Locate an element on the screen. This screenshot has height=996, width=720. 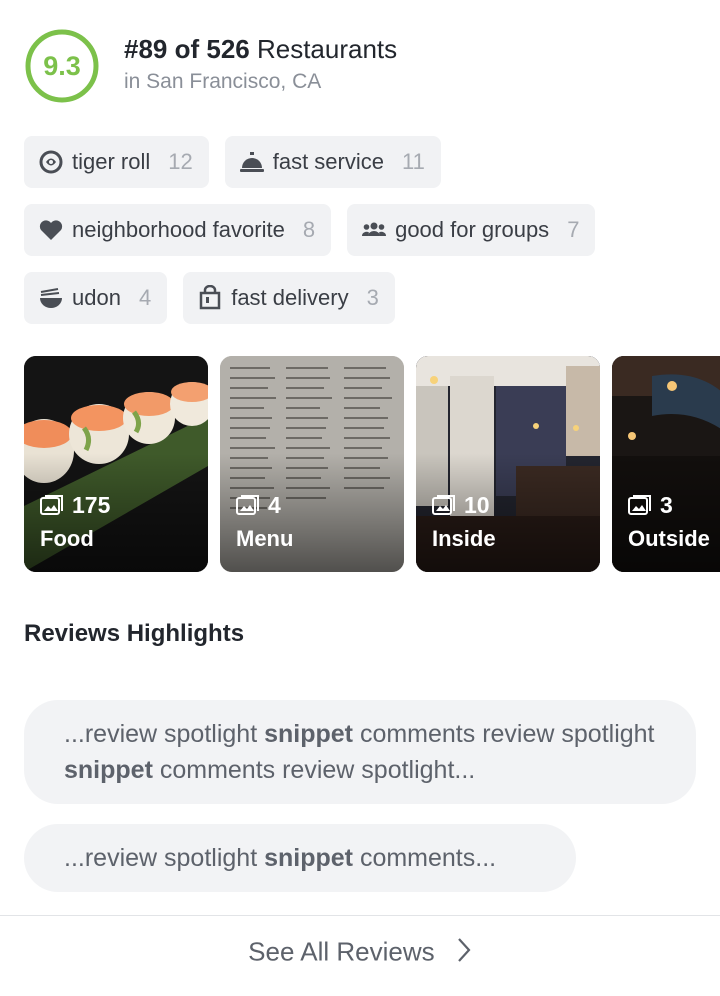
location-text: in San Francisco, CA is located at coordinates (223, 81).